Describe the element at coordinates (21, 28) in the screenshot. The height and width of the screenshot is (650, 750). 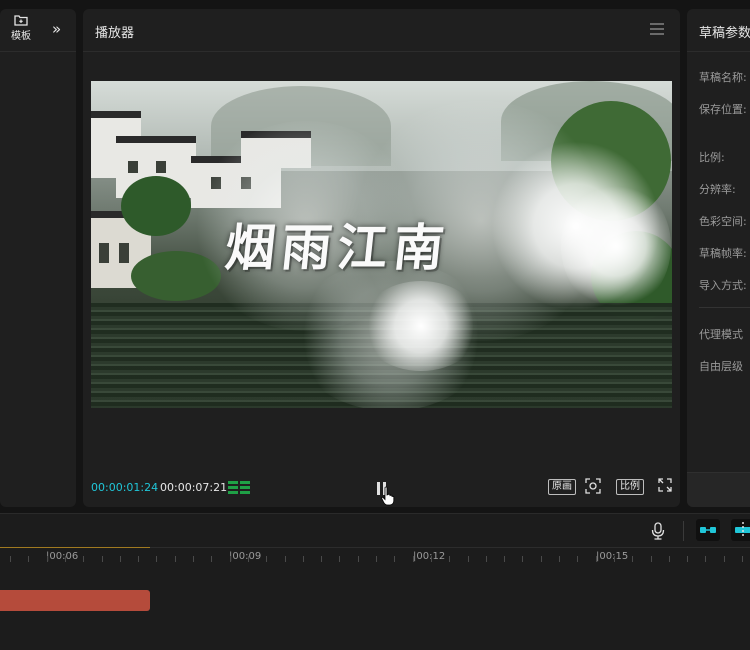
I see `template-tab: 模板` at that location.